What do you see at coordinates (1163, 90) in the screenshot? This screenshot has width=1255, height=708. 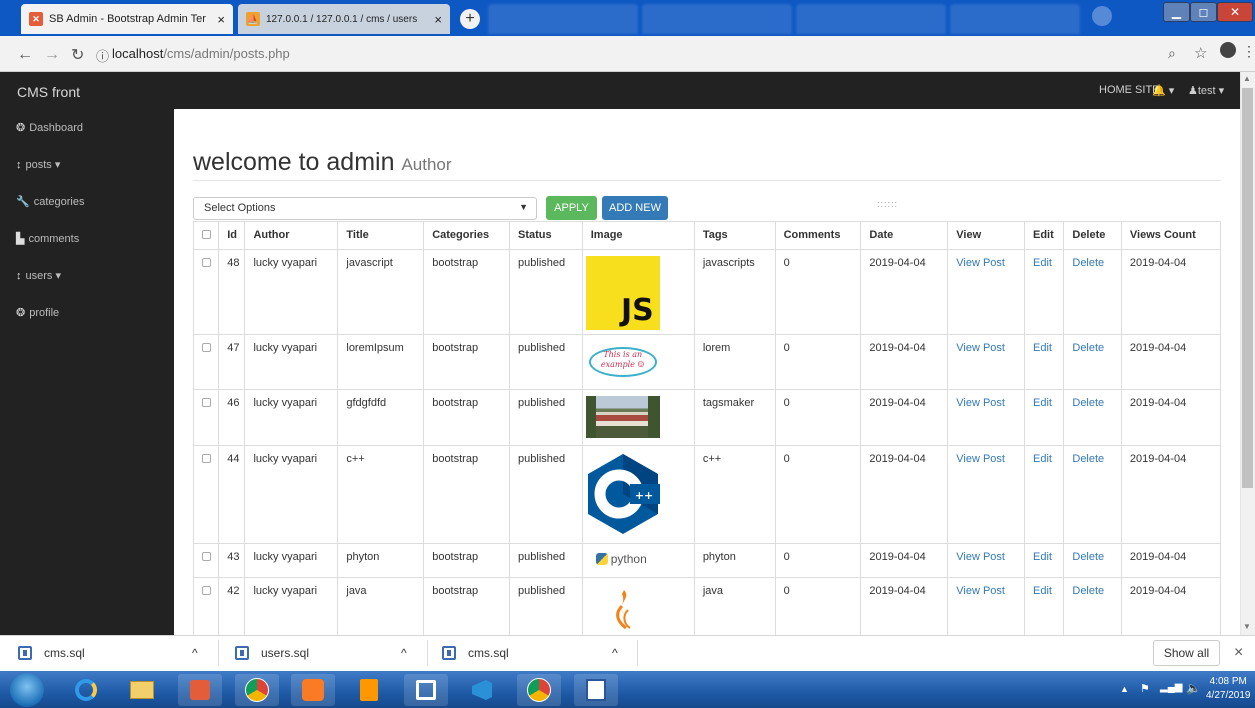 I see `notifications-dropdown: 🔔 ▾` at bounding box center [1163, 90].